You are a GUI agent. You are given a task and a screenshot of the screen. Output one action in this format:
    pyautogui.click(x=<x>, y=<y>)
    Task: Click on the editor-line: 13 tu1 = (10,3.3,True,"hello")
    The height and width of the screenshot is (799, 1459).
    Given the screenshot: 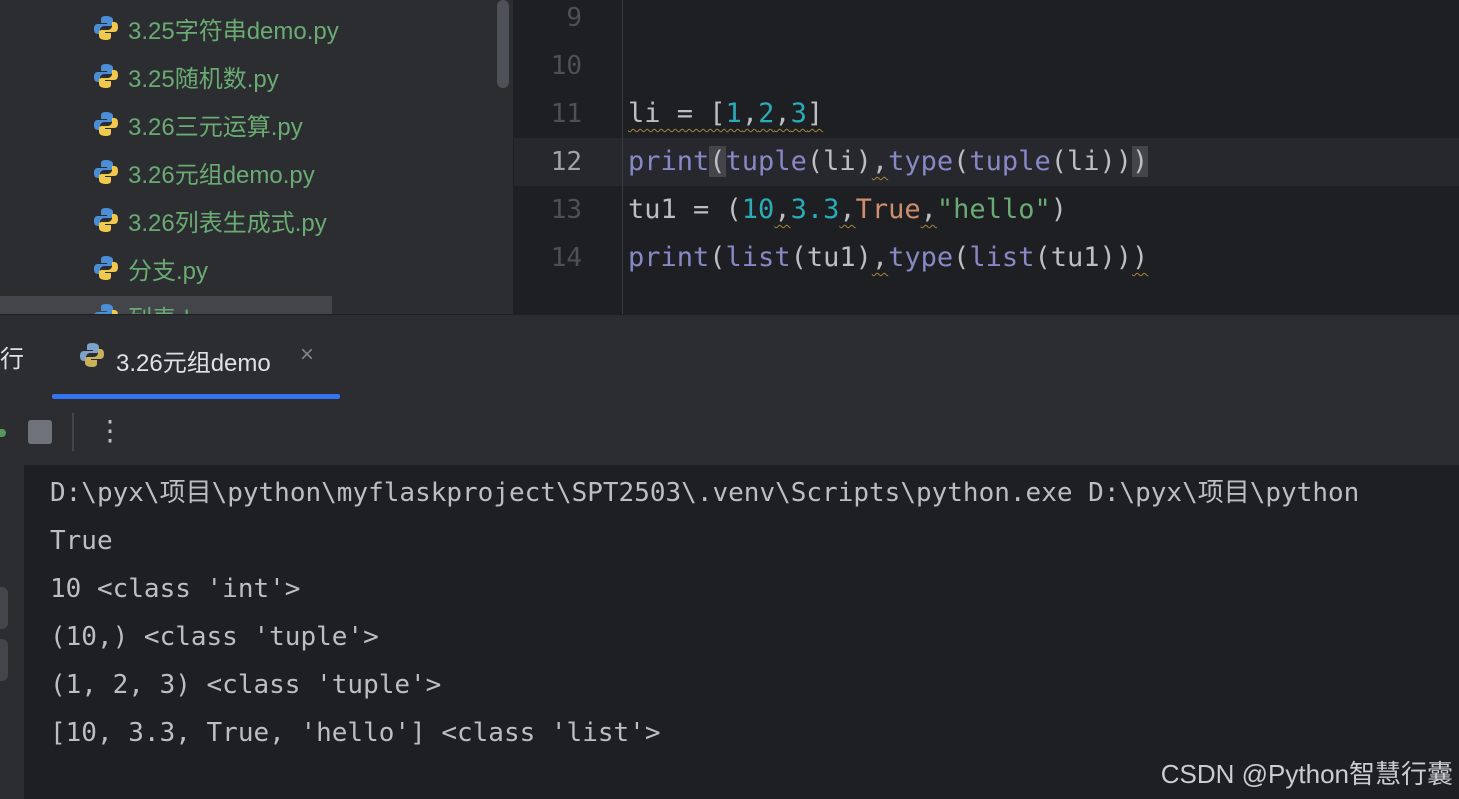 What is the action you would take?
    pyautogui.click(x=986, y=210)
    